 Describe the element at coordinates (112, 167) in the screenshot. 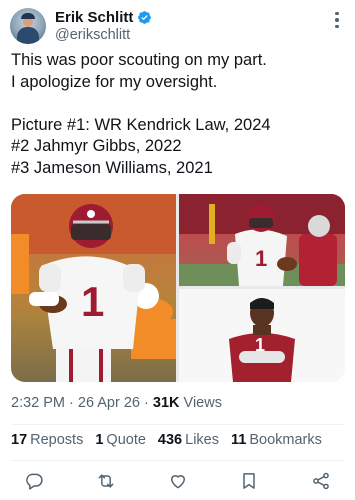

I see `tweet-line: #3 Jameson Williams, 2021` at that location.